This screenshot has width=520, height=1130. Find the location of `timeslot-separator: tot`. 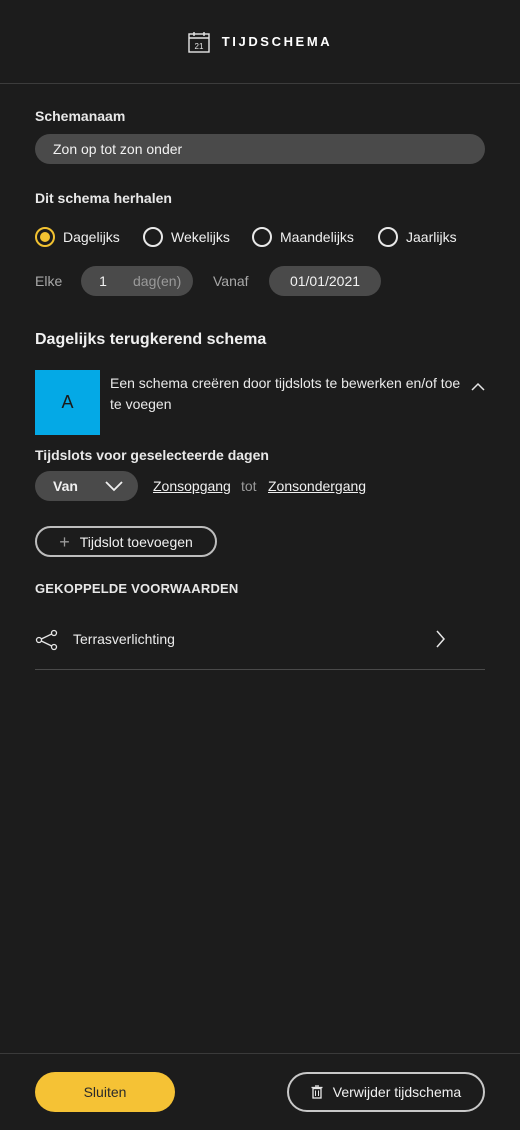

timeslot-separator: tot is located at coordinates (249, 486).